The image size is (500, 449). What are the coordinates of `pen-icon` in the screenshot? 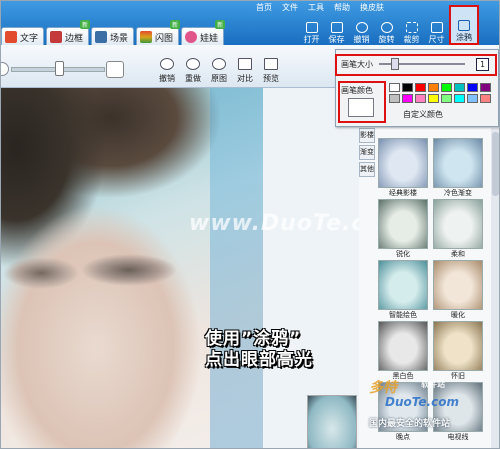 It's located at (361, 27).